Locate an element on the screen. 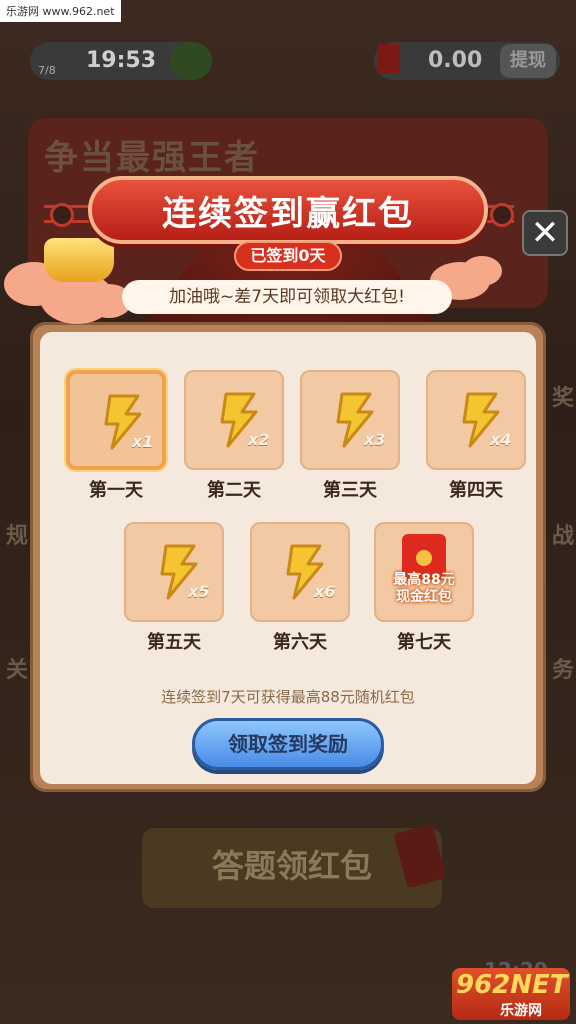 Image resolution: width=576 pixels, height=1024 pixels. red-packet-seal is located at coordinates (424, 558).